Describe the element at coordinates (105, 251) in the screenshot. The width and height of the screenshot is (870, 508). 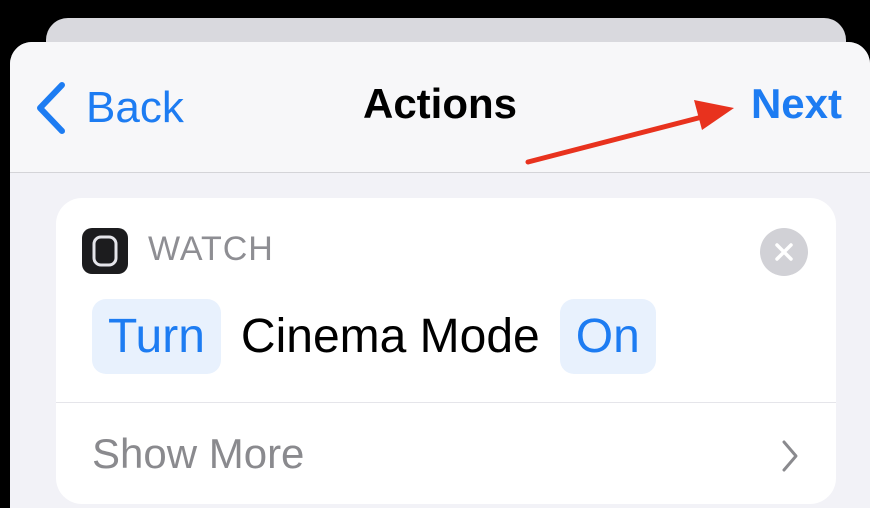
I see `apple-watch-icon` at that location.